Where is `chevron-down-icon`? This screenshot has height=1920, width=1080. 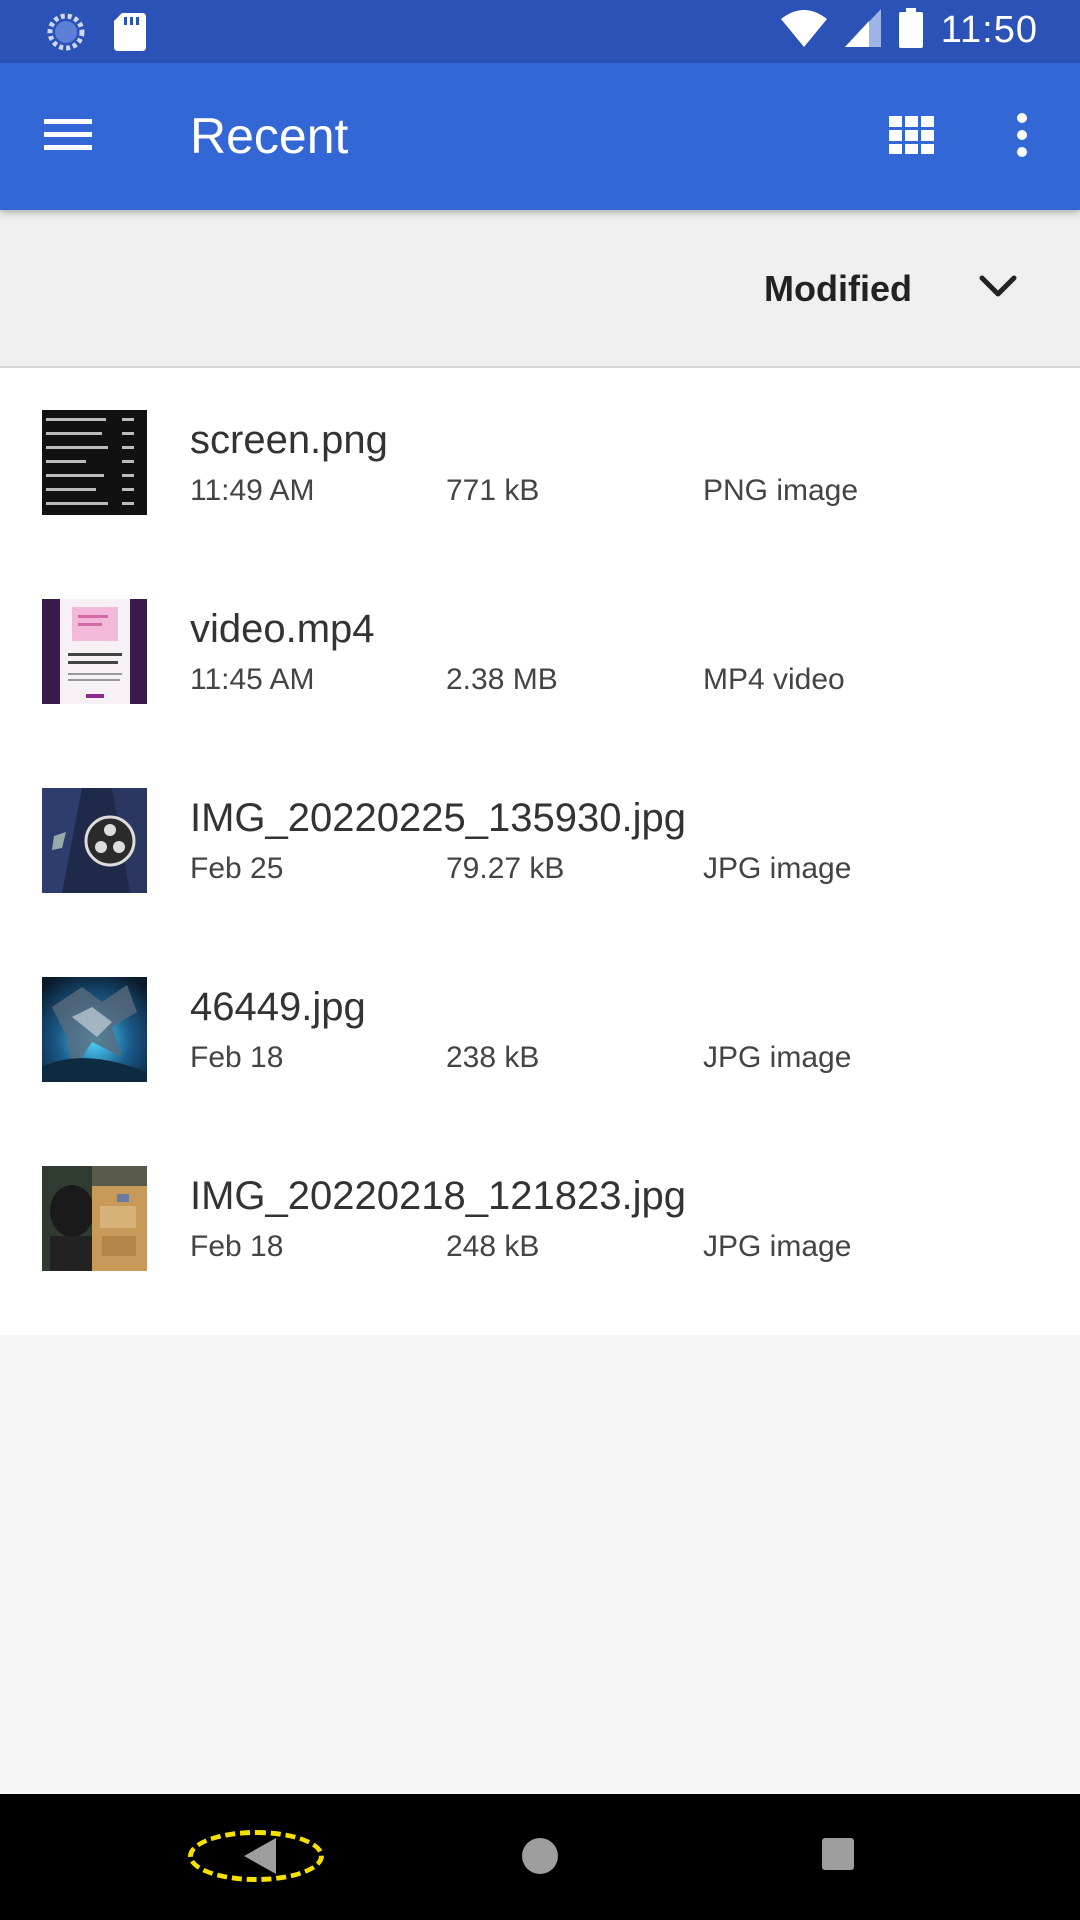
chevron-down-icon is located at coordinates (998, 290).